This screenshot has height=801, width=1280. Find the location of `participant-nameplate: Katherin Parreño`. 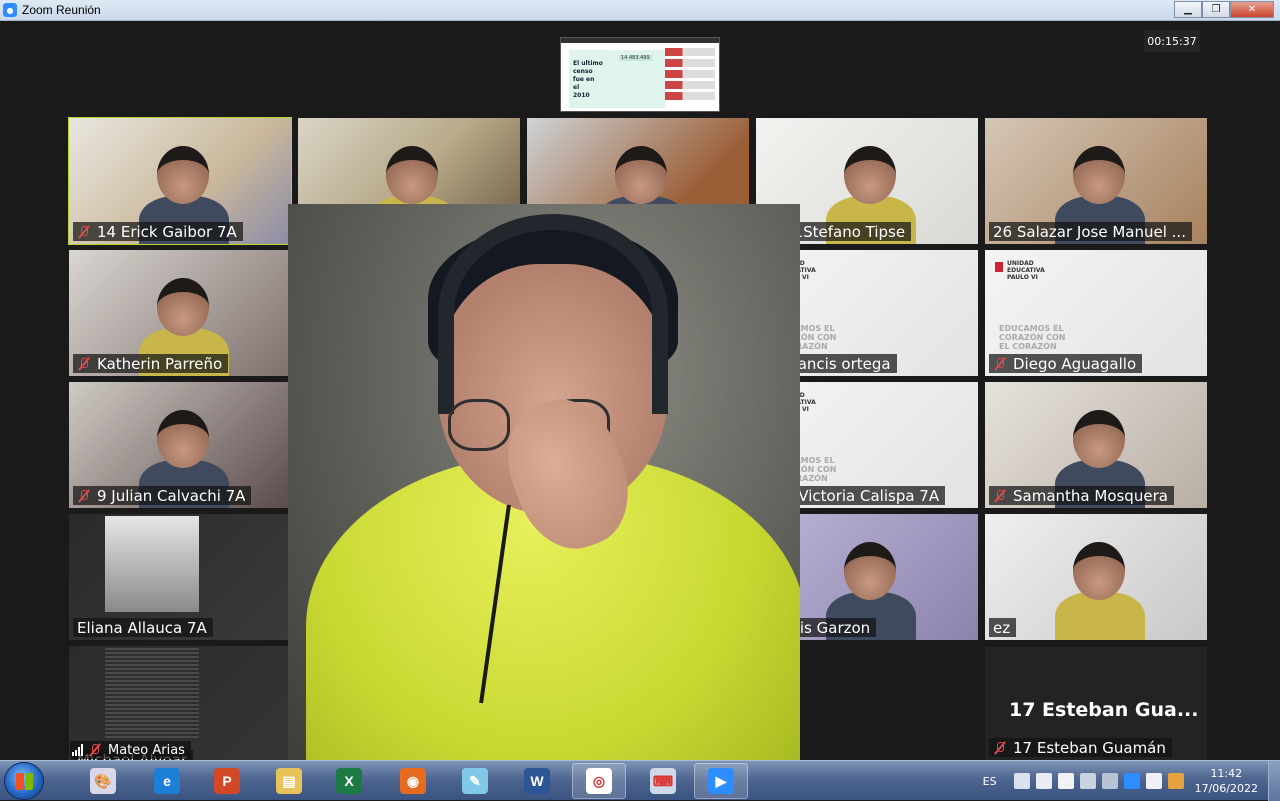

participant-nameplate: Katherin Parreño is located at coordinates (151, 363).